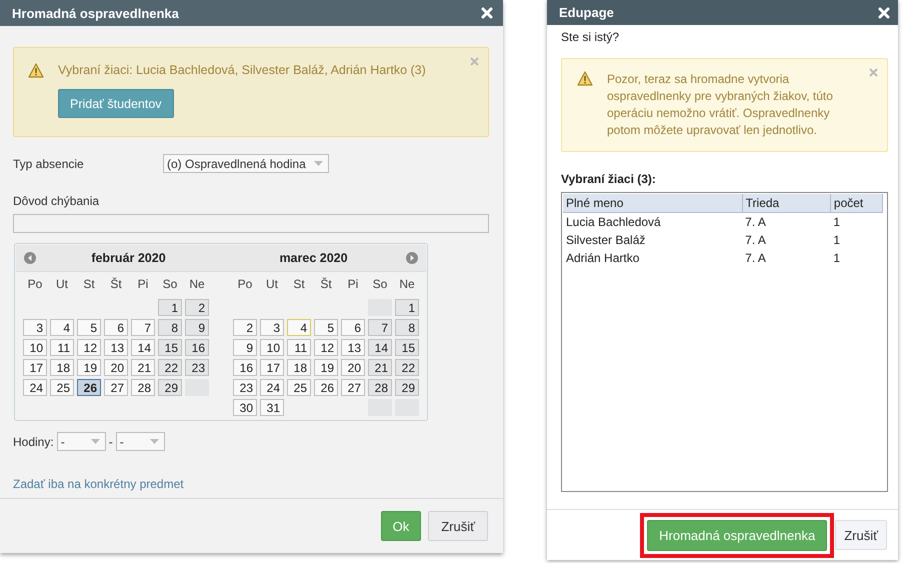 This screenshot has height=563, width=903. I want to click on column-header: Plné meno, so click(652, 203).